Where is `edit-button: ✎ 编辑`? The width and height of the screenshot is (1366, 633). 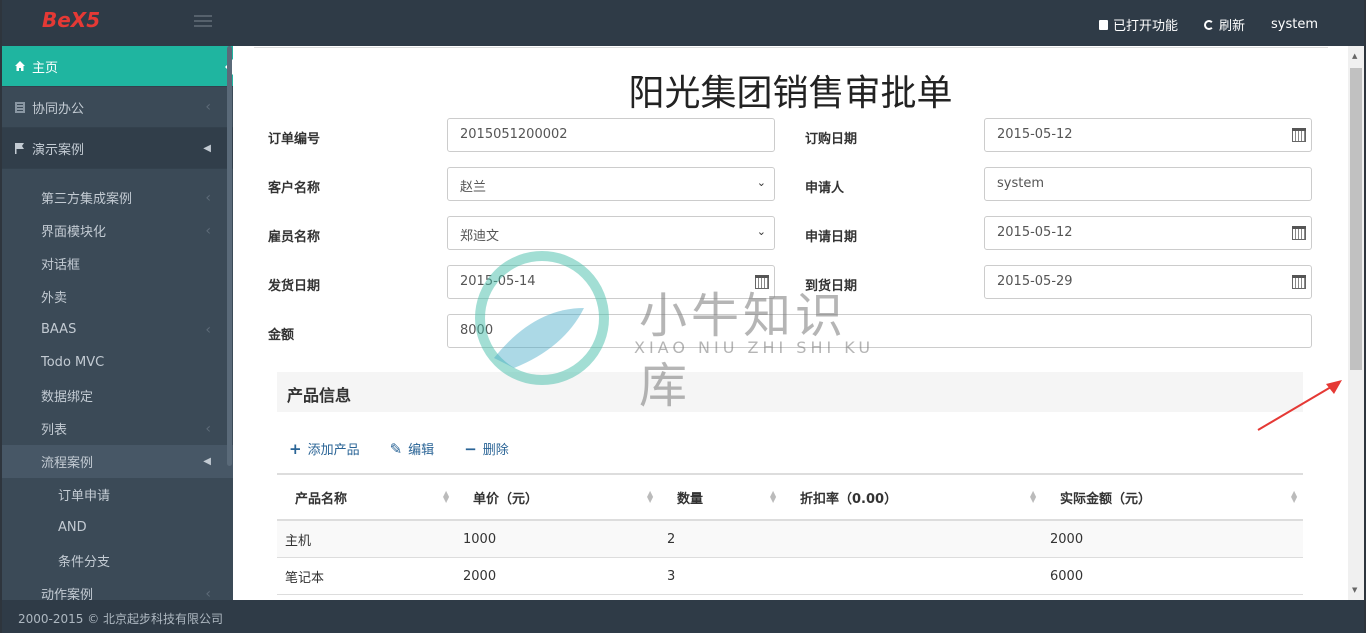 edit-button: ✎ 编辑 is located at coordinates (412, 449).